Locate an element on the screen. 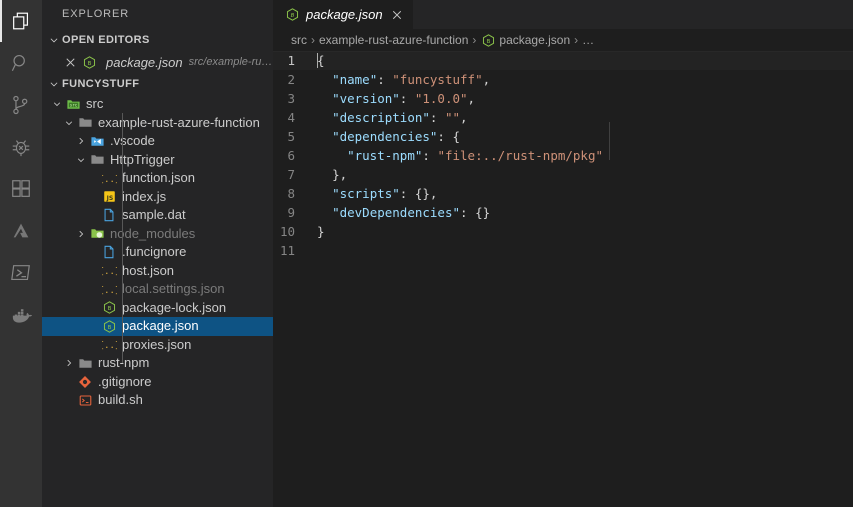 This screenshot has width=853, height=507. tree-file-local.settings.json: {..} local.settings.json is located at coordinates (157, 289).